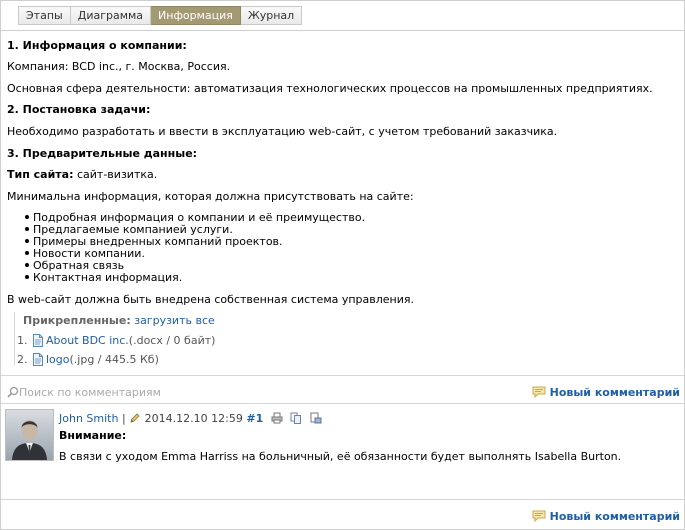  Describe the element at coordinates (172, 340) in the screenshot. I see `attachment-meta: (.docx / 0 байт)` at that location.